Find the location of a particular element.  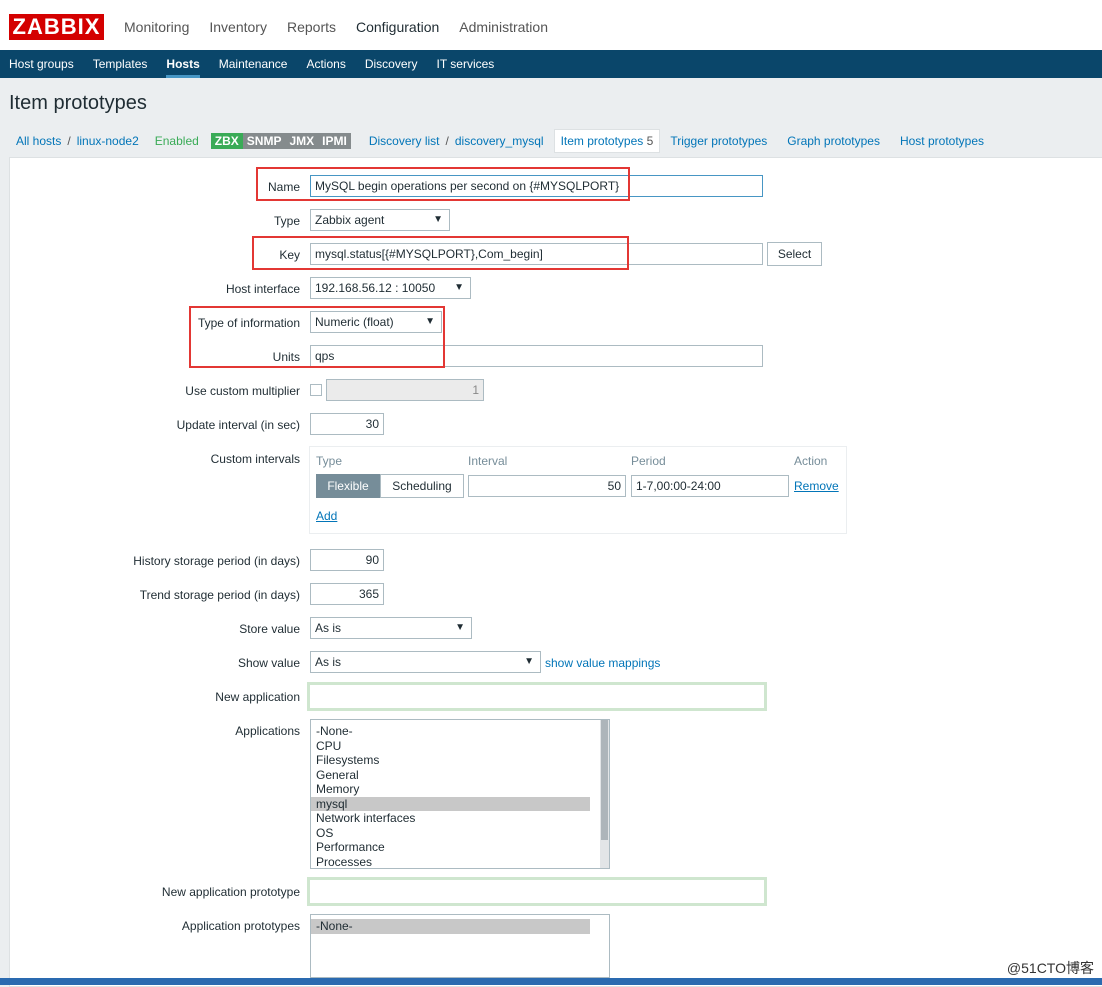

list-item: Filesystems is located at coordinates (450, 760).